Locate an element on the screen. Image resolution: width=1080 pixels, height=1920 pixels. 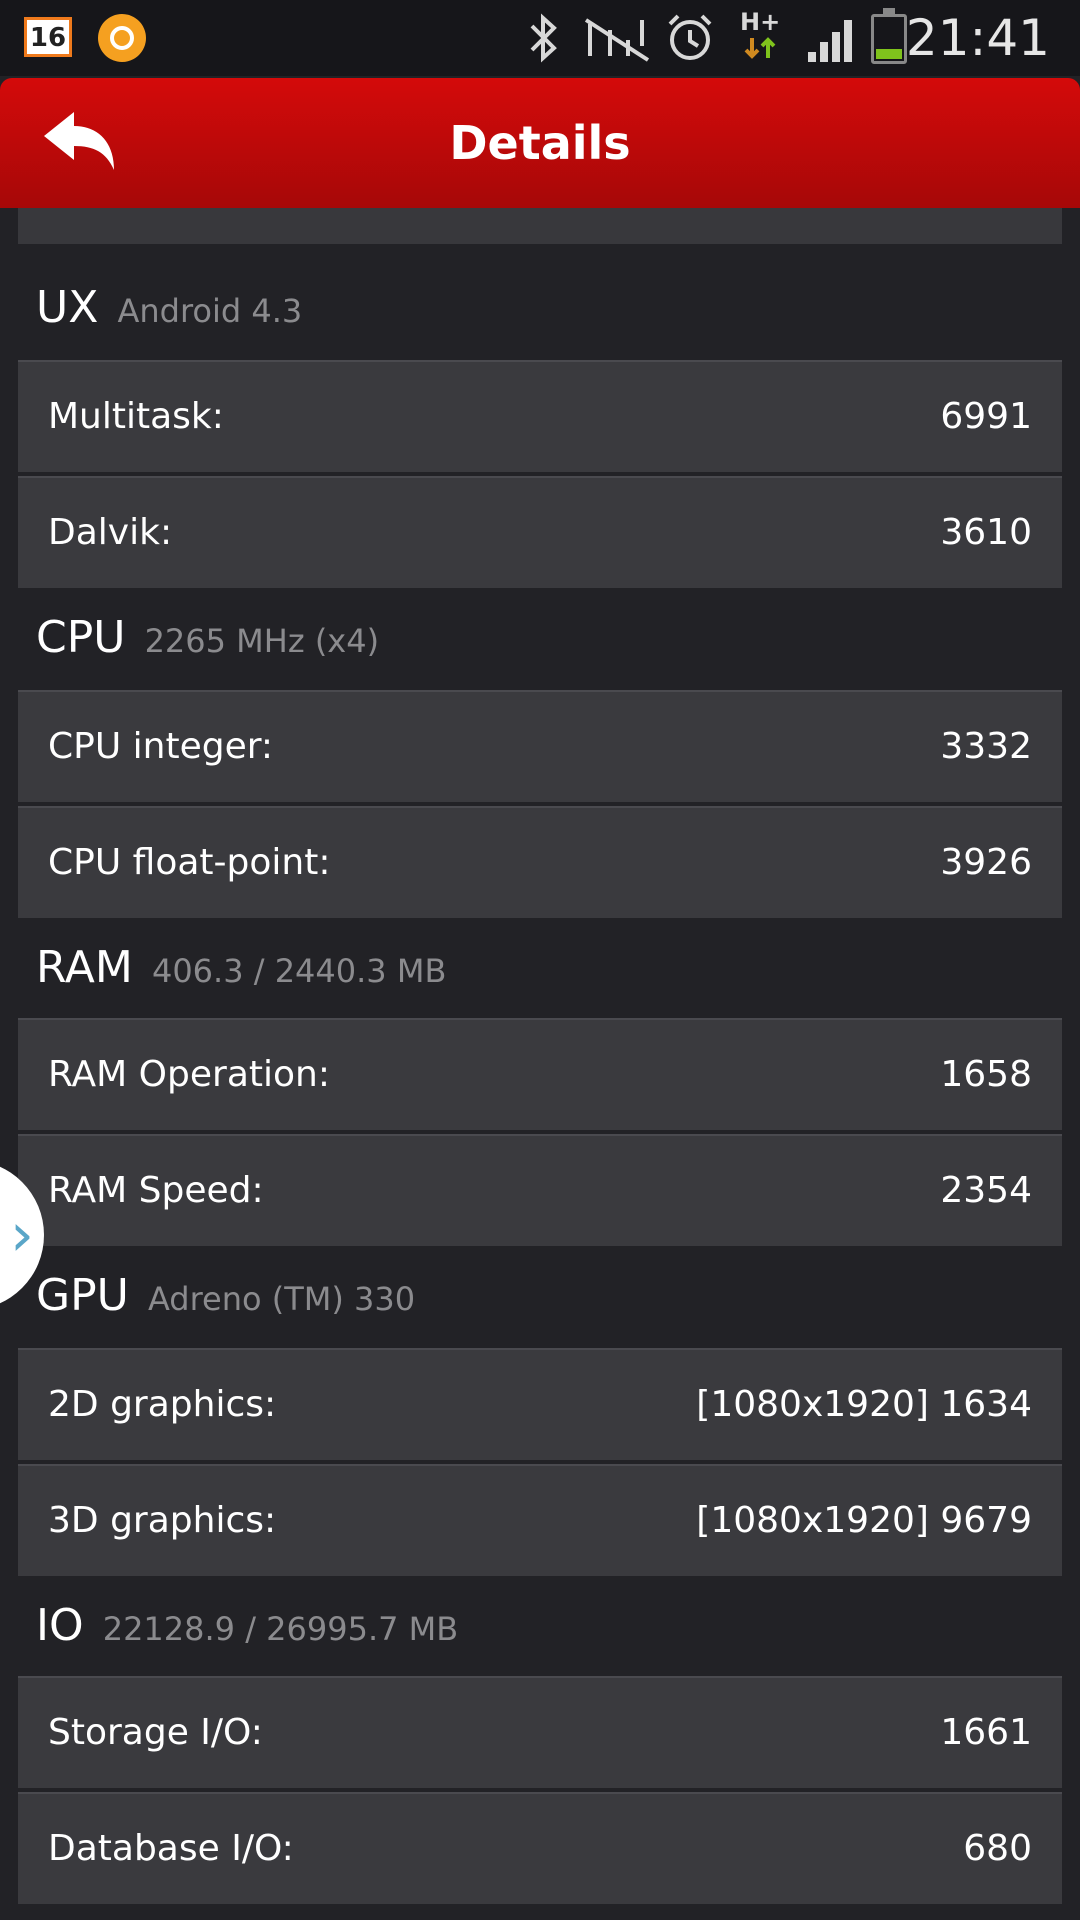
section-header-cpu: CPU 2265 MHz (x4) is located at coordinates (207, 638).